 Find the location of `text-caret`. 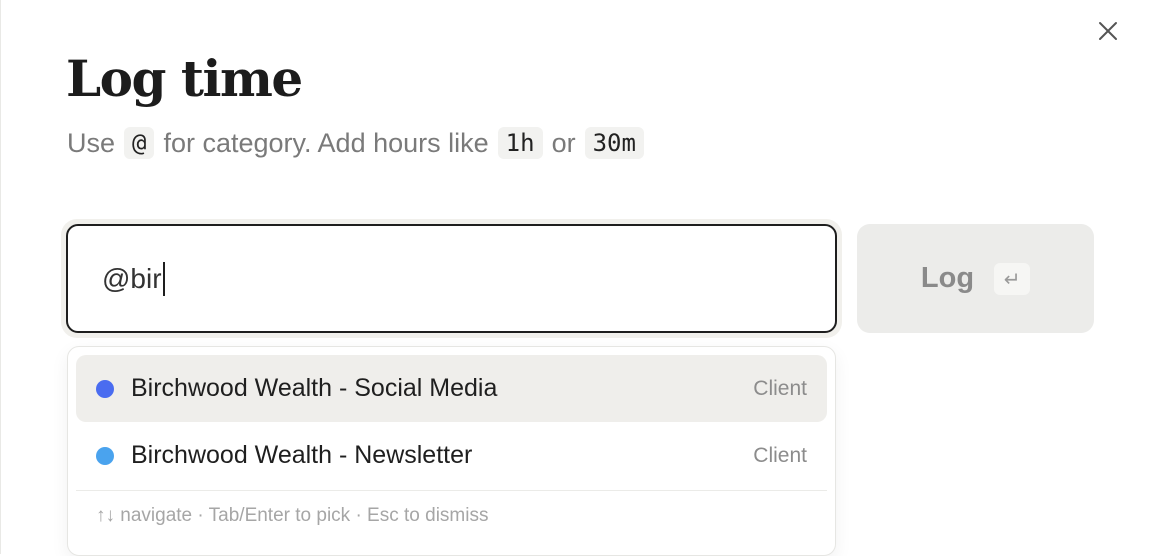

text-caret is located at coordinates (163, 278).